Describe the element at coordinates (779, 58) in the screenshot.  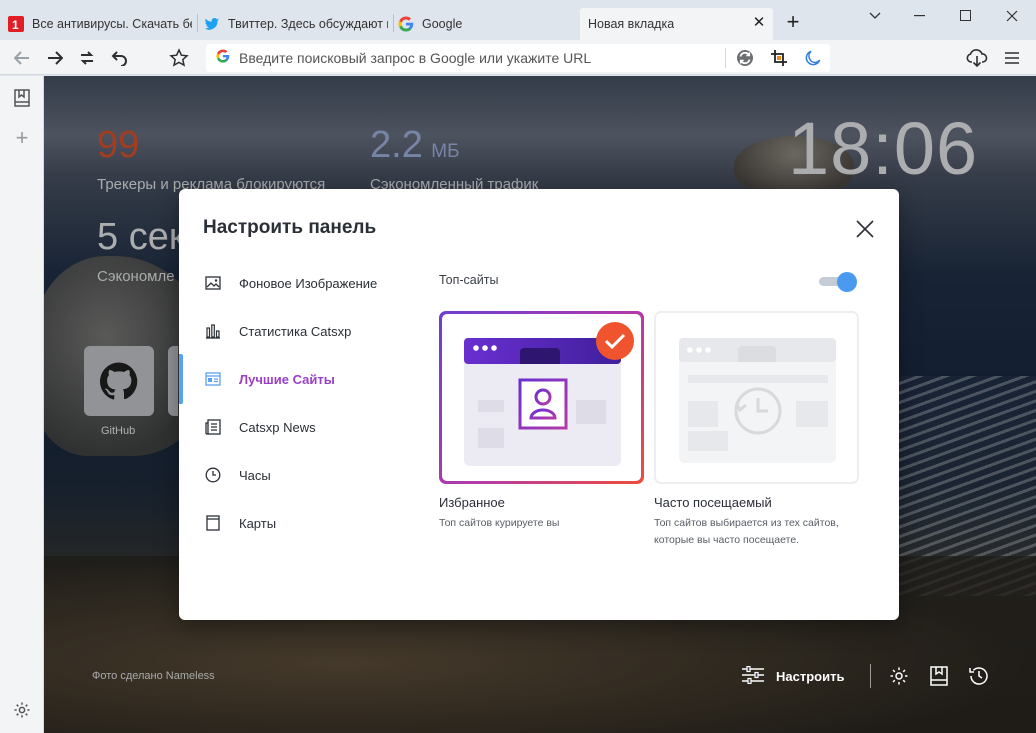
I see `crop-icon` at that location.